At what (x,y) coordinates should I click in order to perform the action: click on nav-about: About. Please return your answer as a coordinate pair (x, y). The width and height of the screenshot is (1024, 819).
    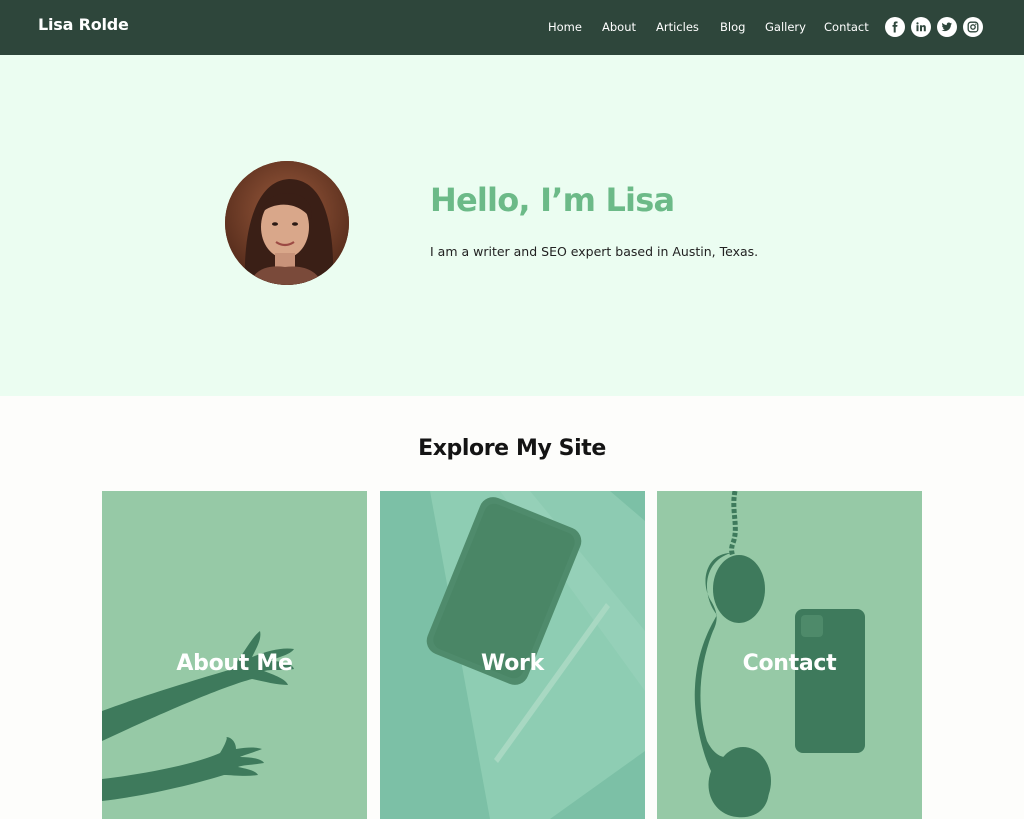
    Looking at the image, I should click on (619, 27).